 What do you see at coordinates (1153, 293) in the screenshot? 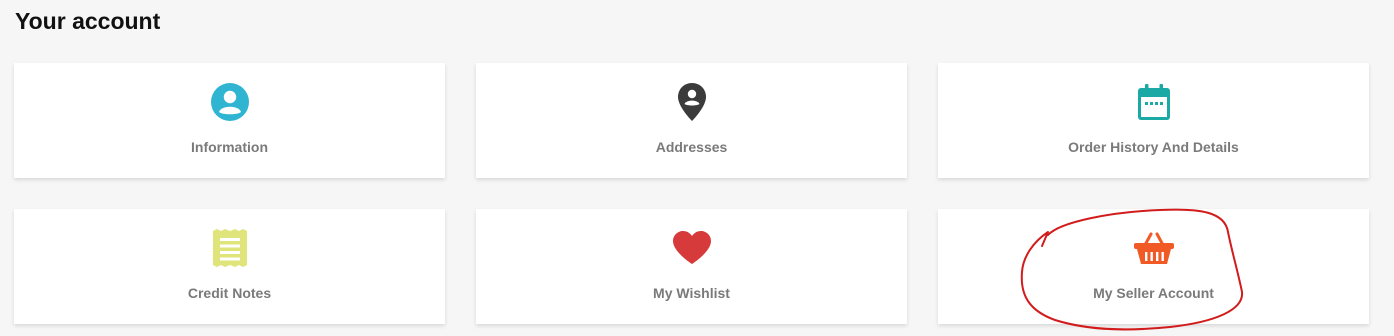
I see `seller-account-label: My Seller Account` at bounding box center [1153, 293].